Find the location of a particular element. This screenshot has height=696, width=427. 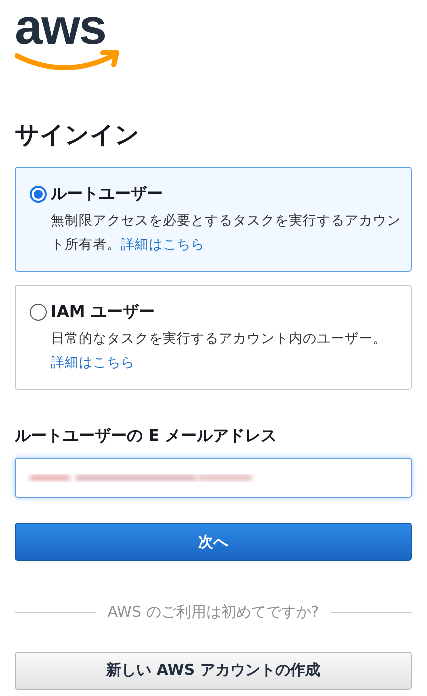

page-heading: サインイン is located at coordinates (78, 135).